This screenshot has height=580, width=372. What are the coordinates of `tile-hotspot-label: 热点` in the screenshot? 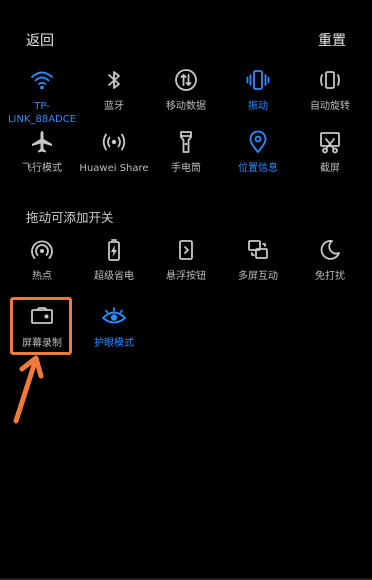 It's located at (42, 276).